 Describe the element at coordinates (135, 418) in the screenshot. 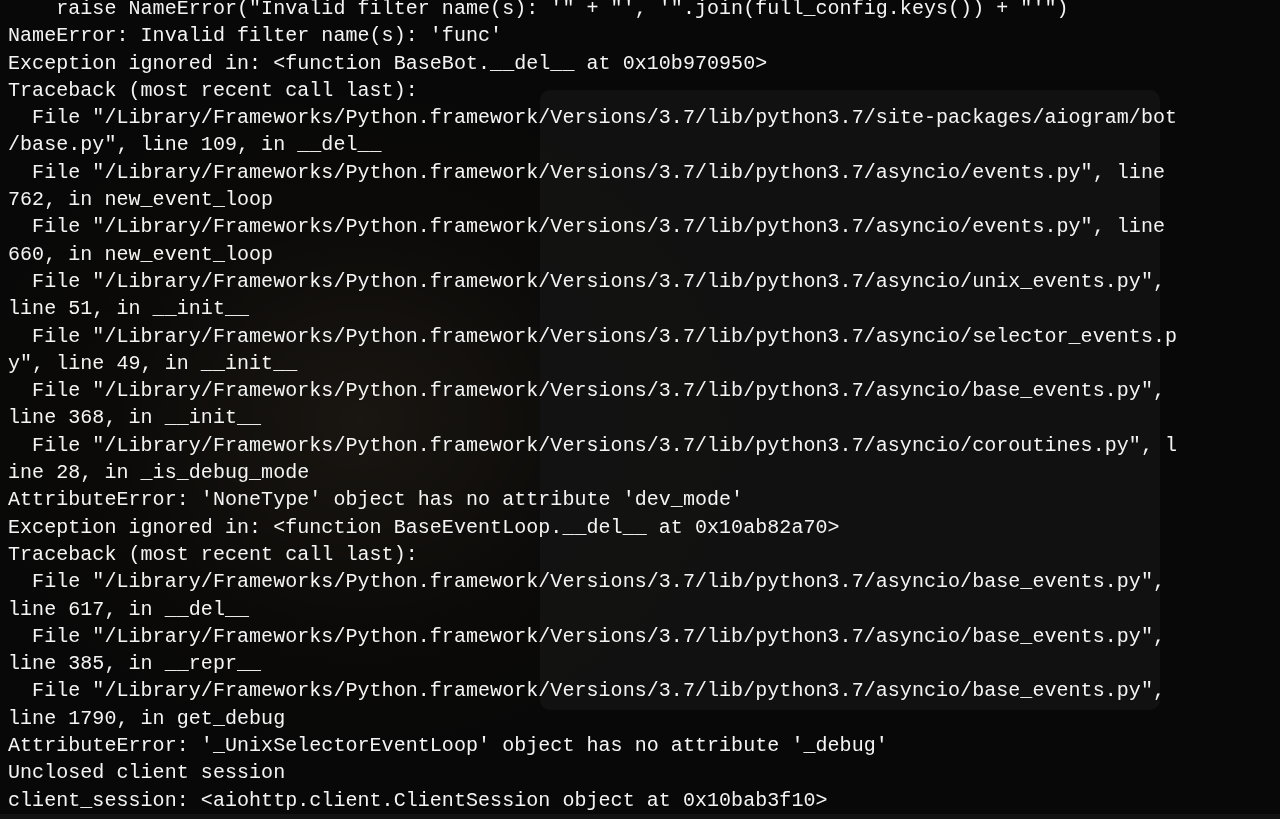

I see `terminal-line: line 368, in __init__` at that location.